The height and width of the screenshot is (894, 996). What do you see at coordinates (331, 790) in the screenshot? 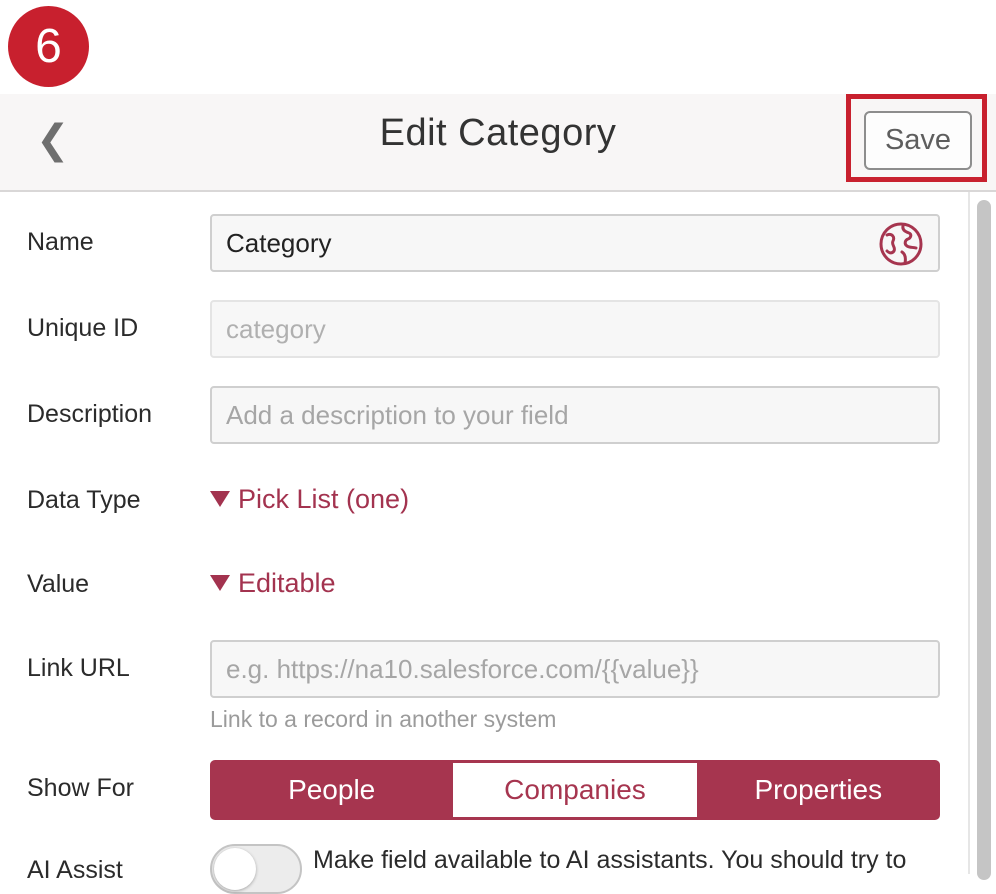
I see `show-for-people: People` at bounding box center [331, 790].